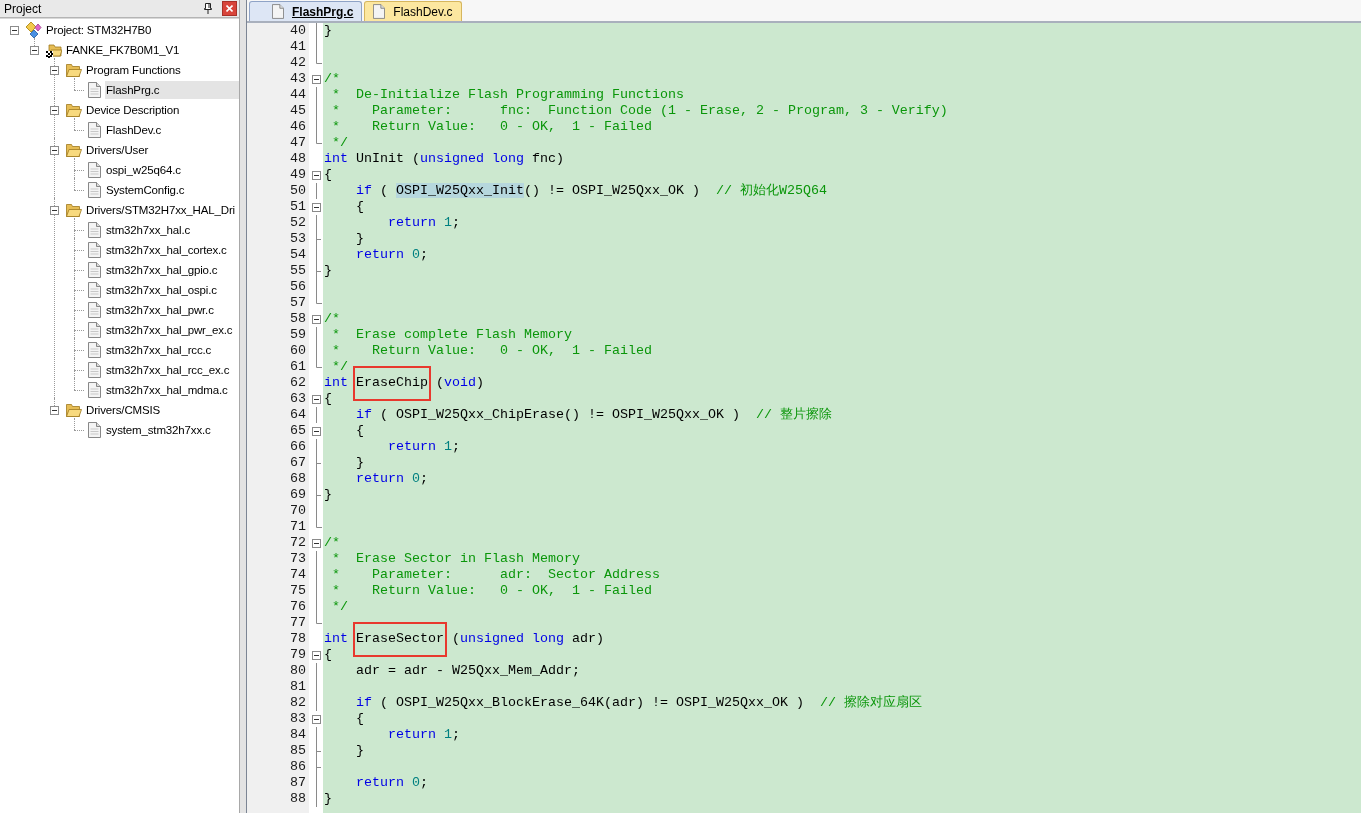 The image size is (1361, 813). What do you see at coordinates (298, 238) in the screenshot?
I see `line-number: 53` at bounding box center [298, 238].